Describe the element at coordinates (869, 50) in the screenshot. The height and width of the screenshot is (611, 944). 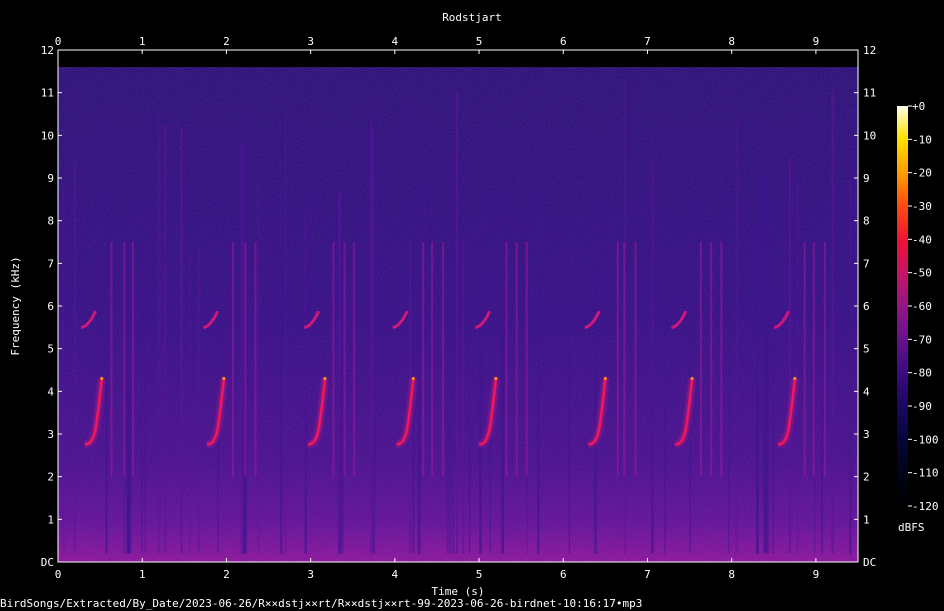
I see `y-tick-label-right: 12` at that location.